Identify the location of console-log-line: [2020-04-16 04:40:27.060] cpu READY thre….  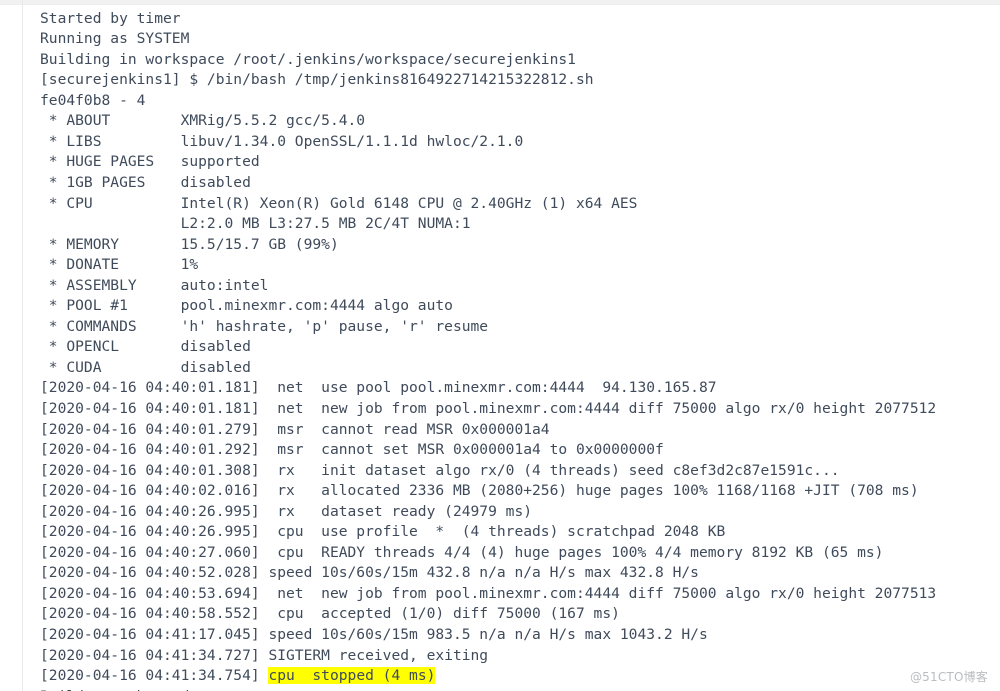
(462, 552).